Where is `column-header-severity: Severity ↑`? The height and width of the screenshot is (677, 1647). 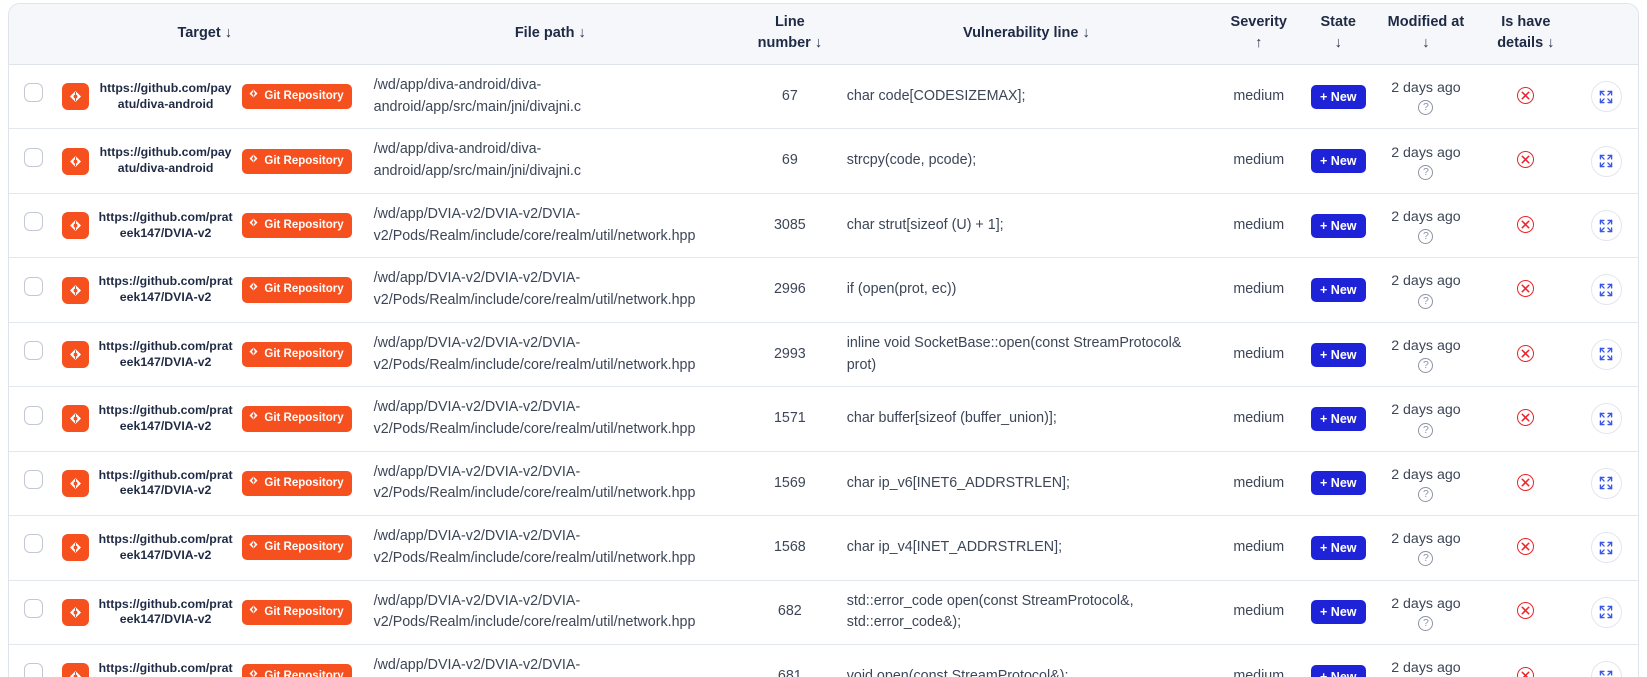 column-header-severity: Severity ↑ is located at coordinates (1258, 35).